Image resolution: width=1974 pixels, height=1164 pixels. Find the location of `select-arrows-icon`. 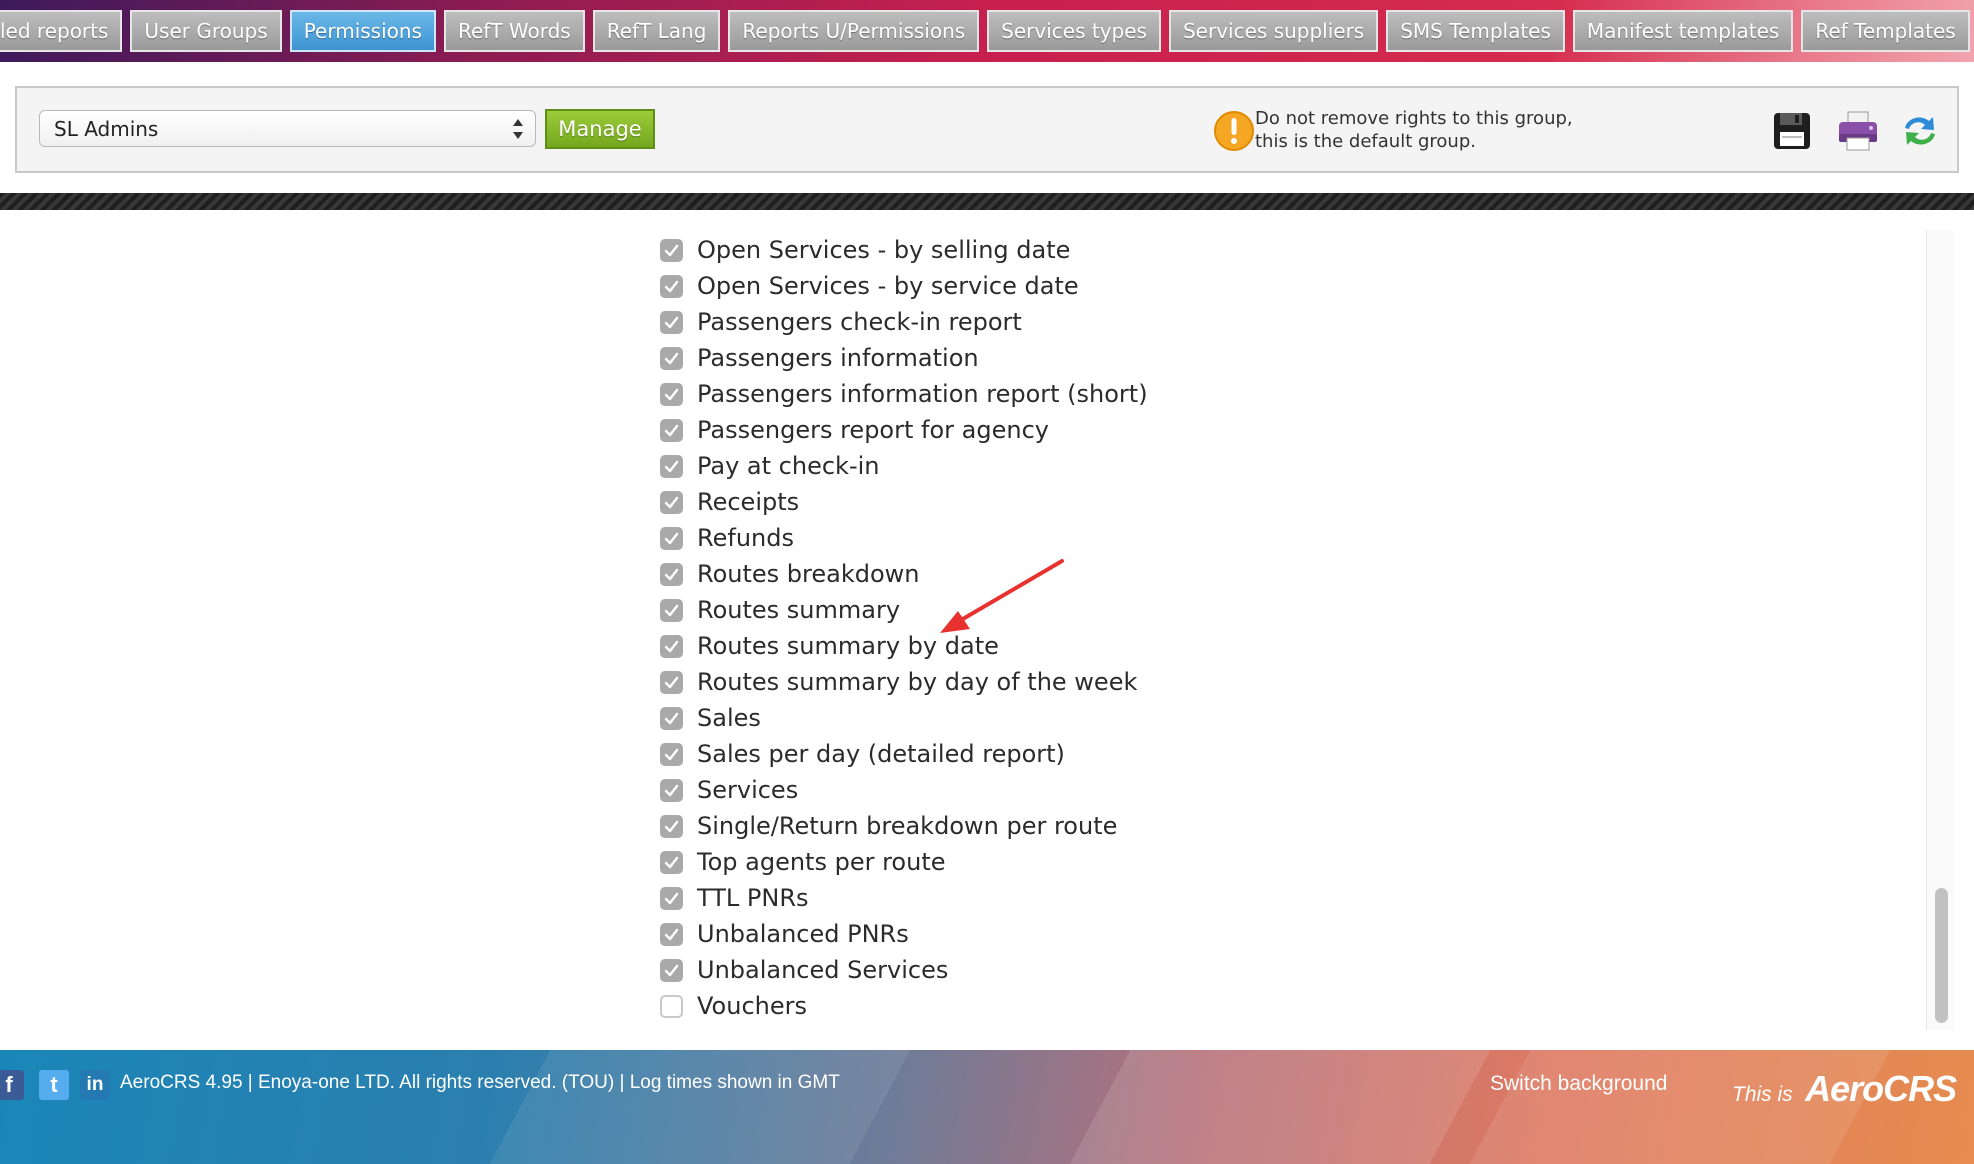

select-arrows-icon is located at coordinates (518, 129).